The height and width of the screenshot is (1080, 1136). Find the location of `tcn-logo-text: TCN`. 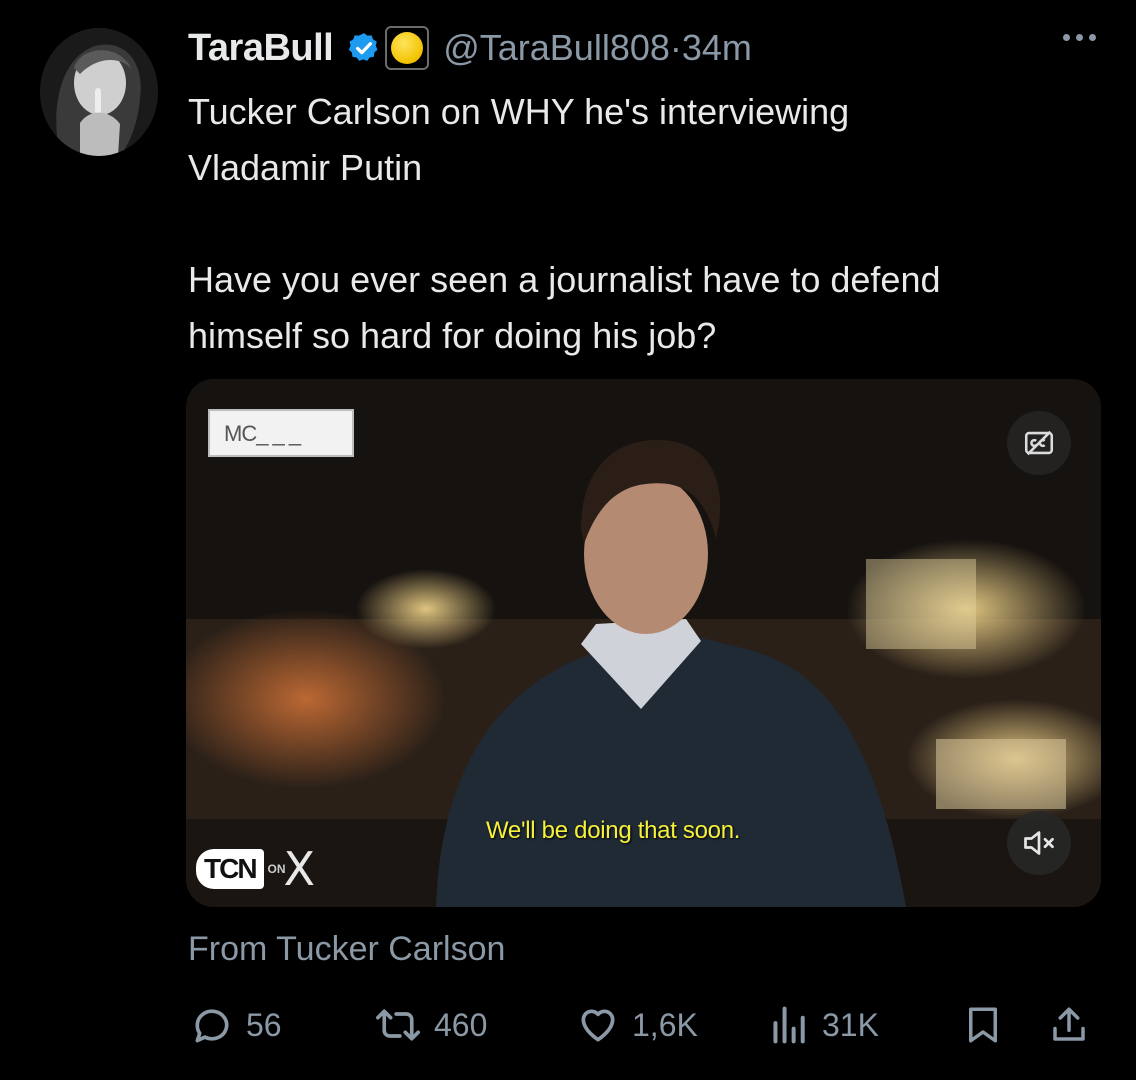

tcn-logo-text: TCN is located at coordinates (230, 869).